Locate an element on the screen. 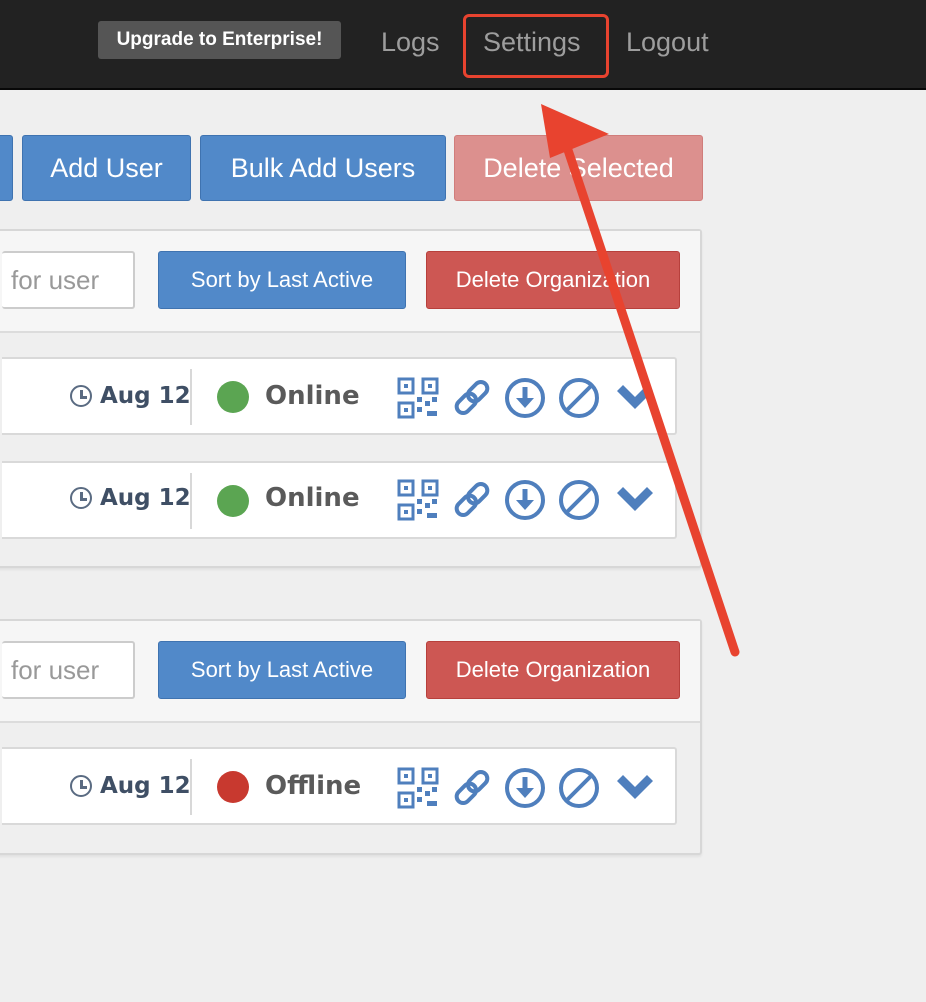  bulk-add-users-button: Bulk Add Users is located at coordinates (323, 168).